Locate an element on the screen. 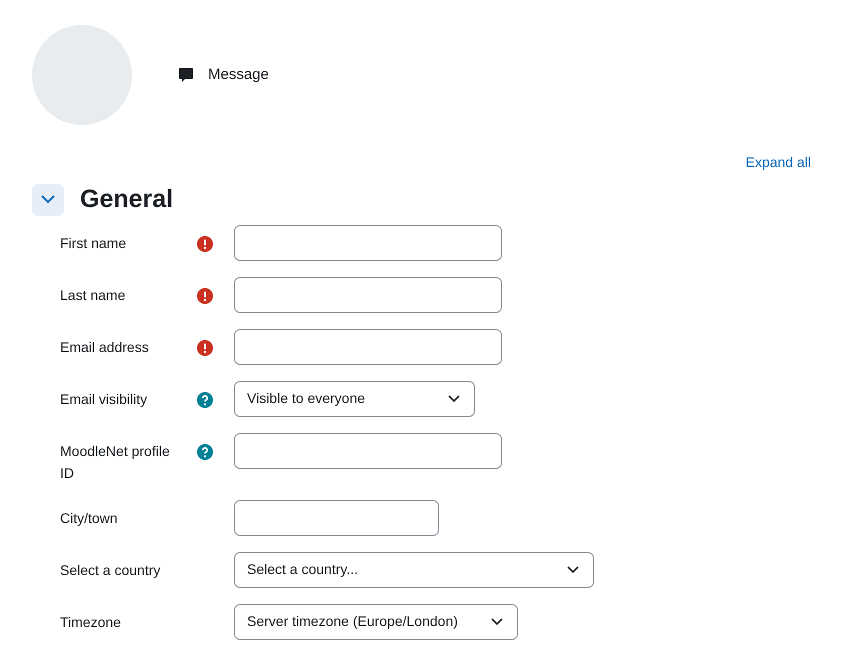 The image size is (852, 646). dropdown: Visible to everyone is located at coordinates (354, 398).